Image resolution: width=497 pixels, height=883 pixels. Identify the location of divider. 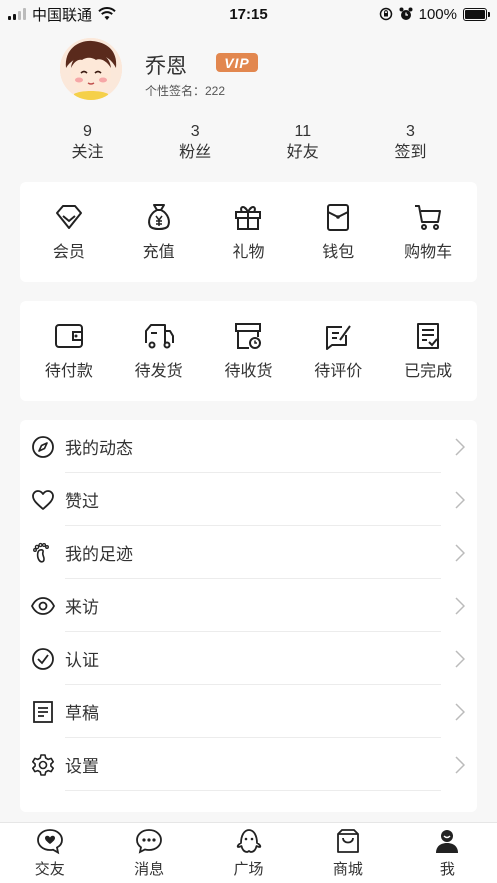
(253, 790).